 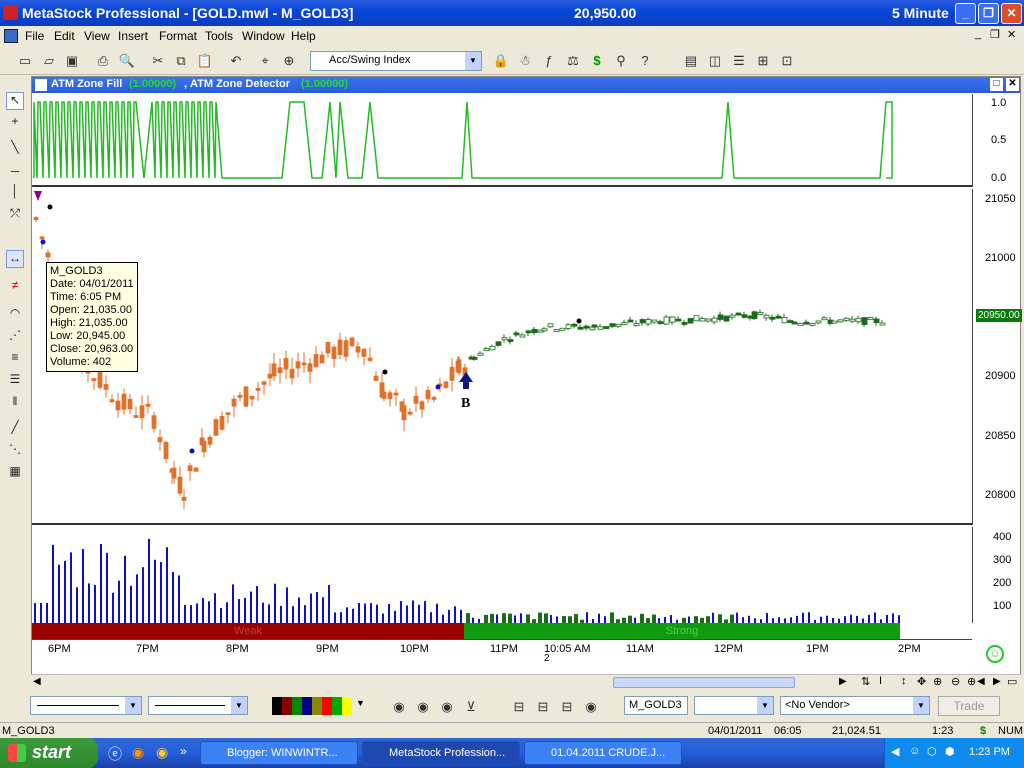 I want to click on arrows-icon: ↔, so click(x=15, y=259).